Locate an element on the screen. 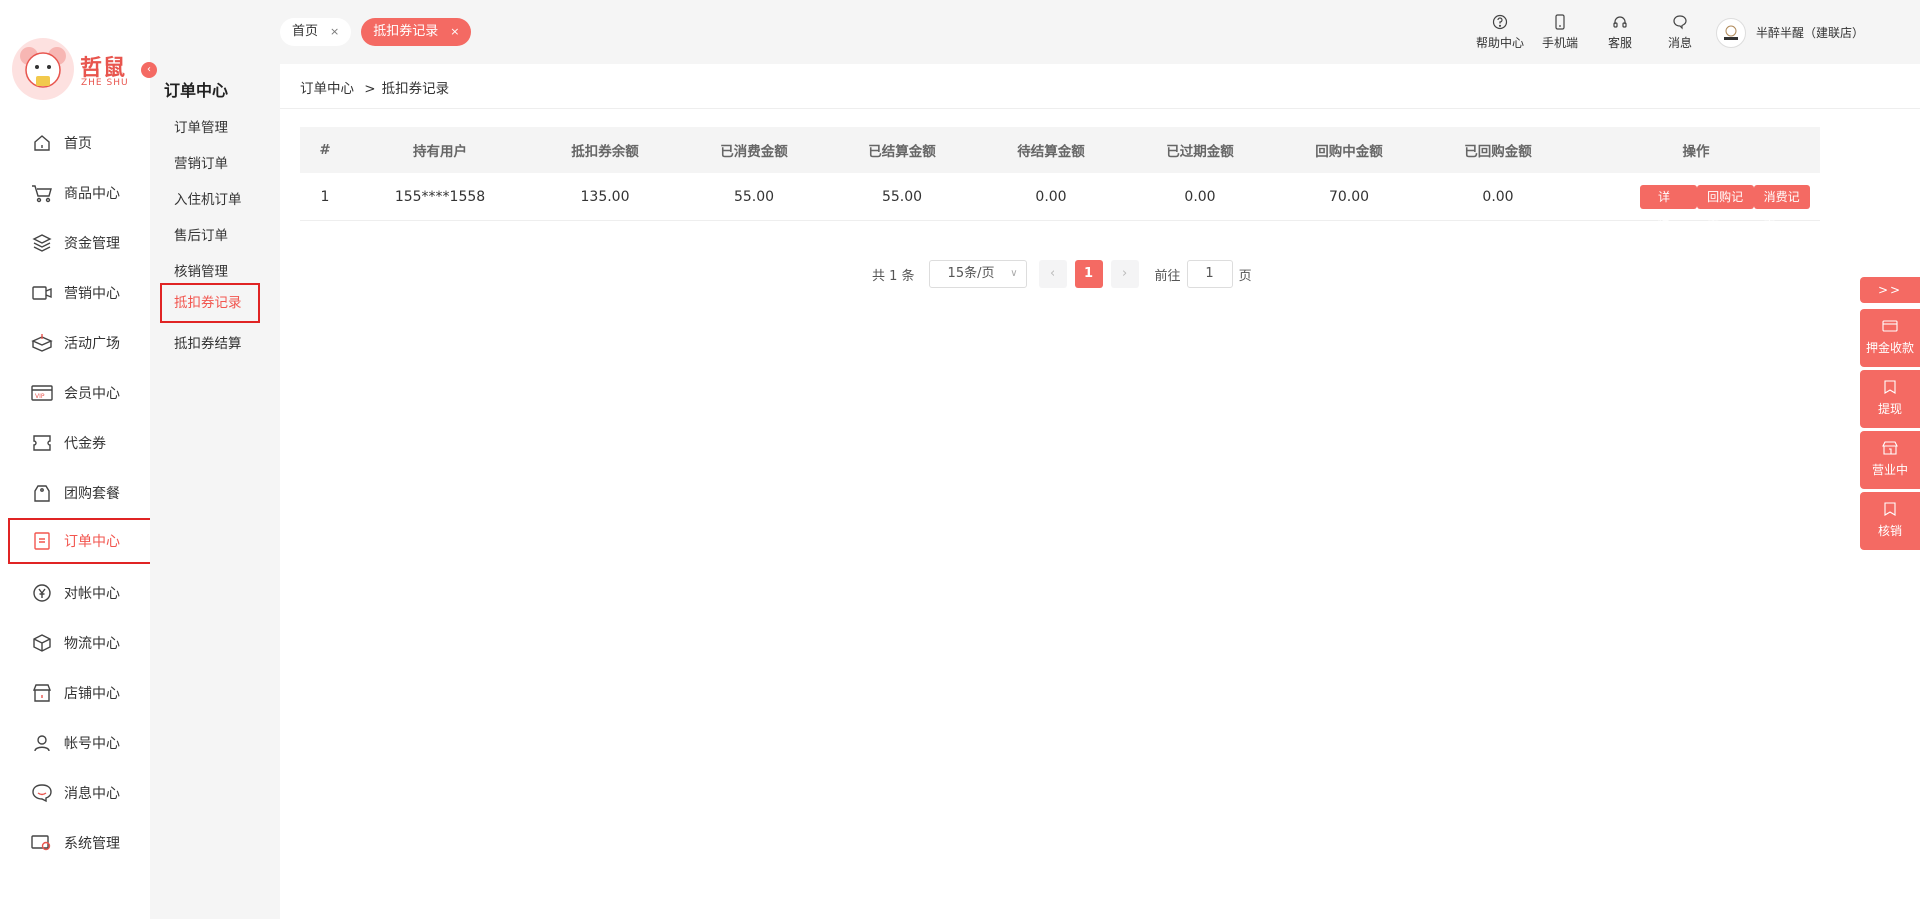  next-page-button: › is located at coordinates (1124, 274).